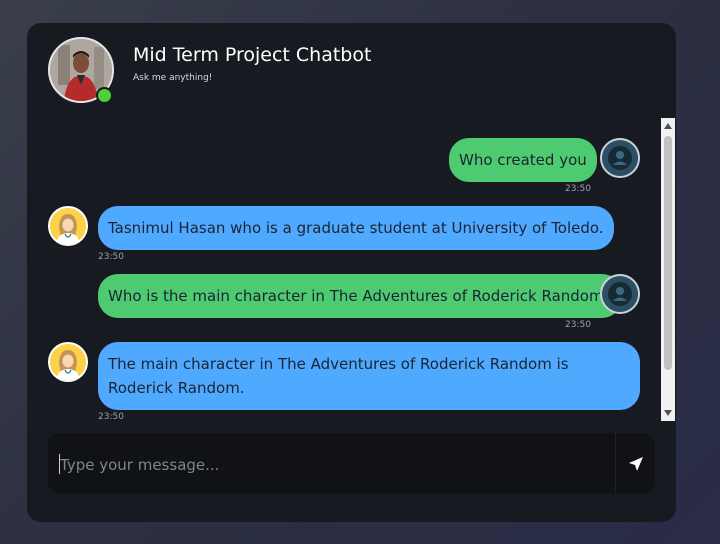 The image size is (720, 544). I want to click on message-input, so click(332, 464).